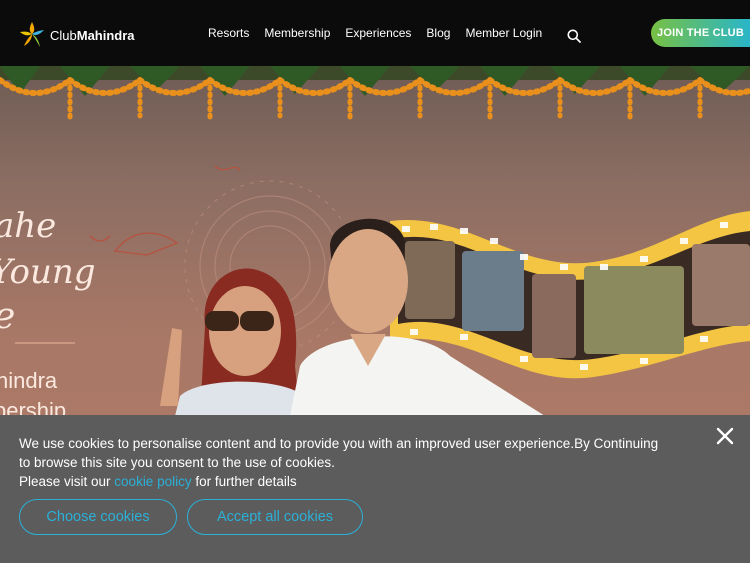 Image resolution: width=750 pixels, height=563 pixels. I want to click on nav-blog: Blog, so click(438, 33).